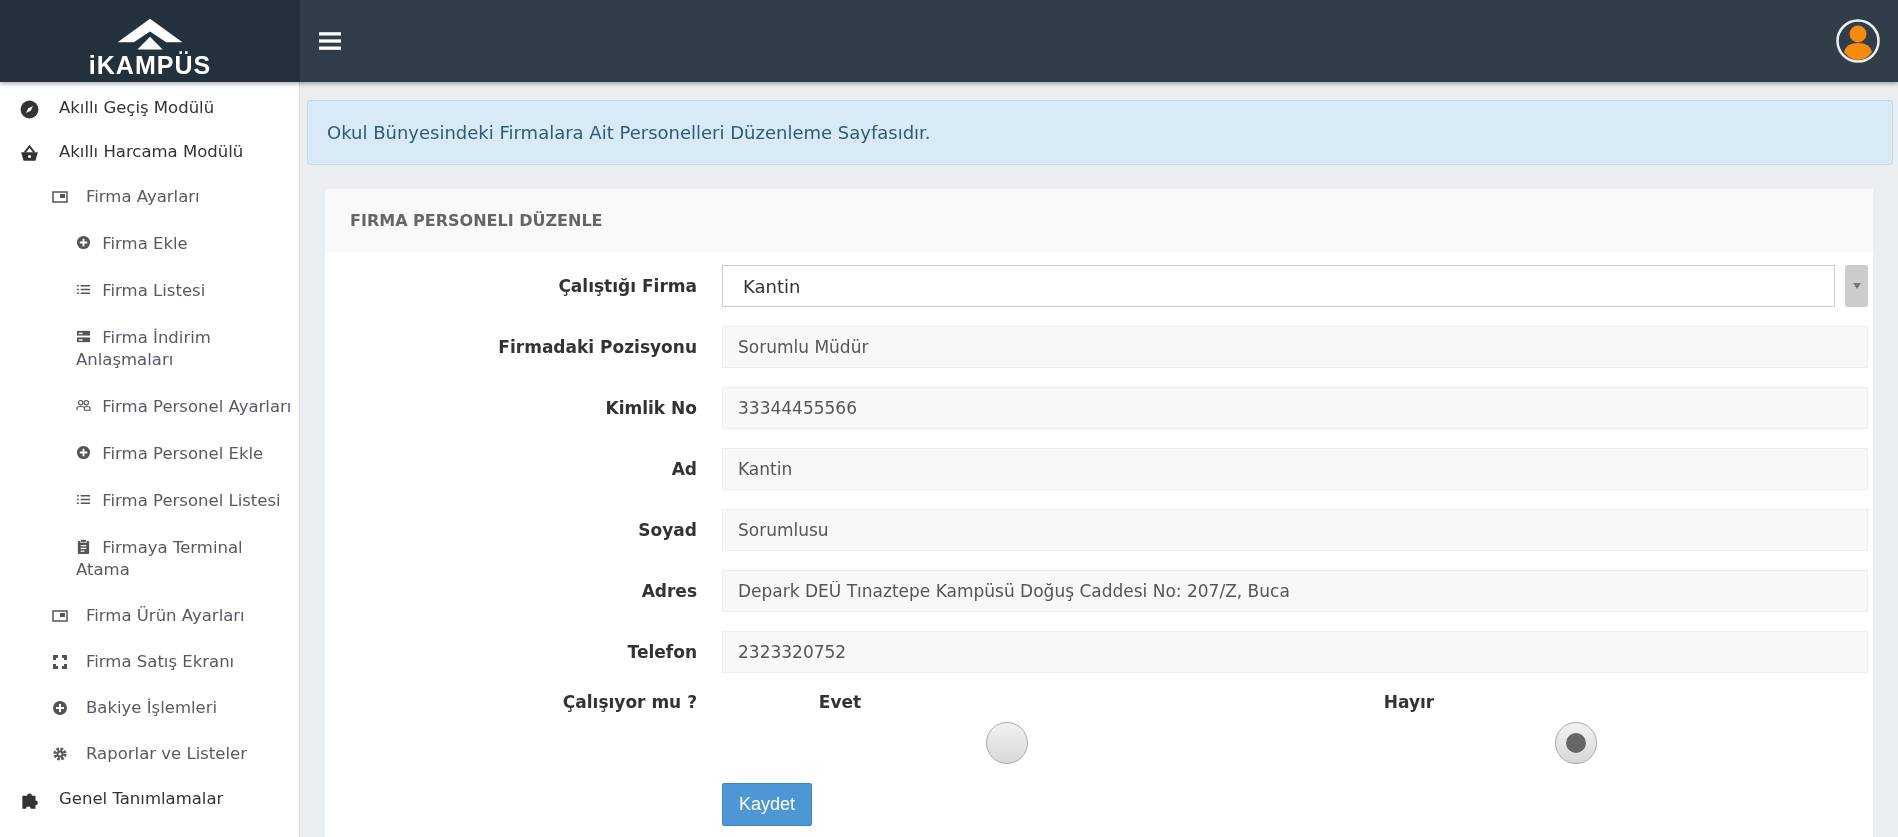 The image size is (1898, 837). Describe the element at coordinates (149, 708) in the screenshot. I see `sidebar-item: Bakiye İşlemleri` at that location.